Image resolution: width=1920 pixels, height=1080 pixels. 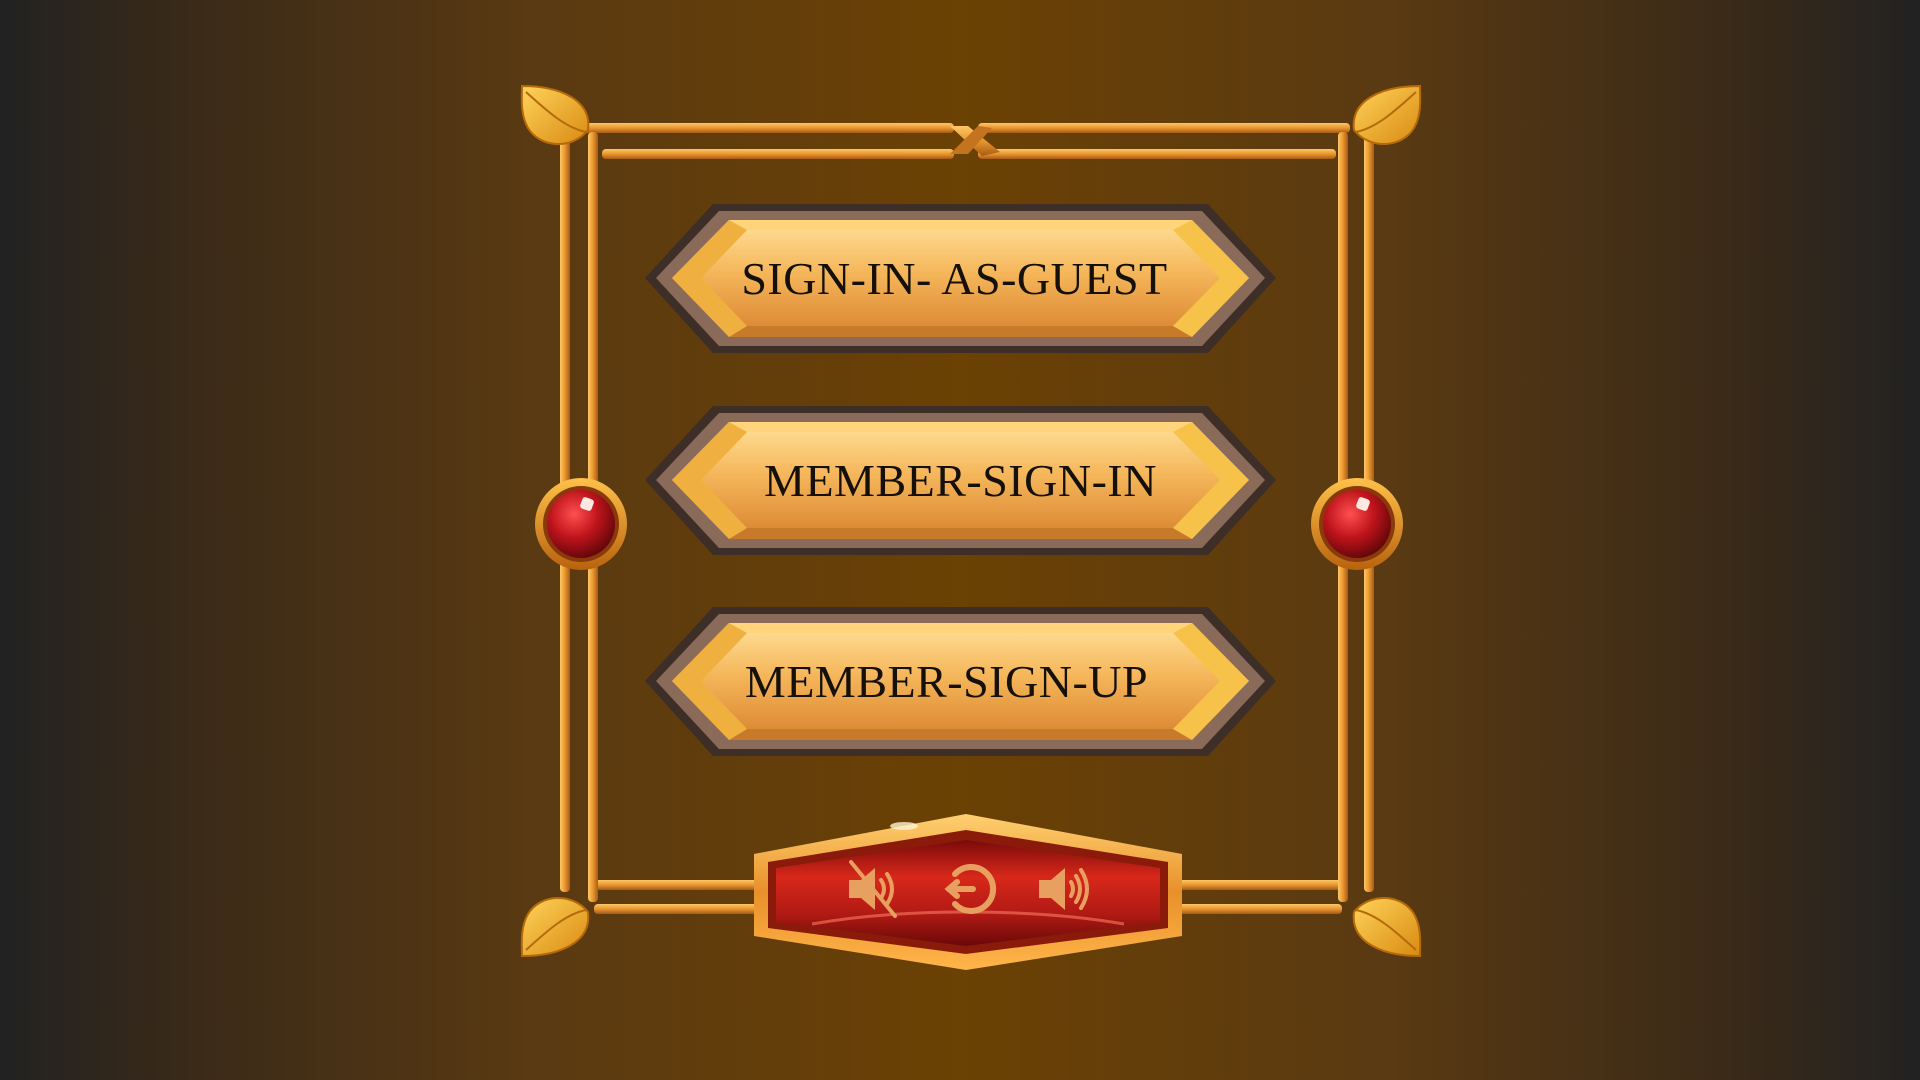 I want to click on sound-button, so click(x=1064, y=889).